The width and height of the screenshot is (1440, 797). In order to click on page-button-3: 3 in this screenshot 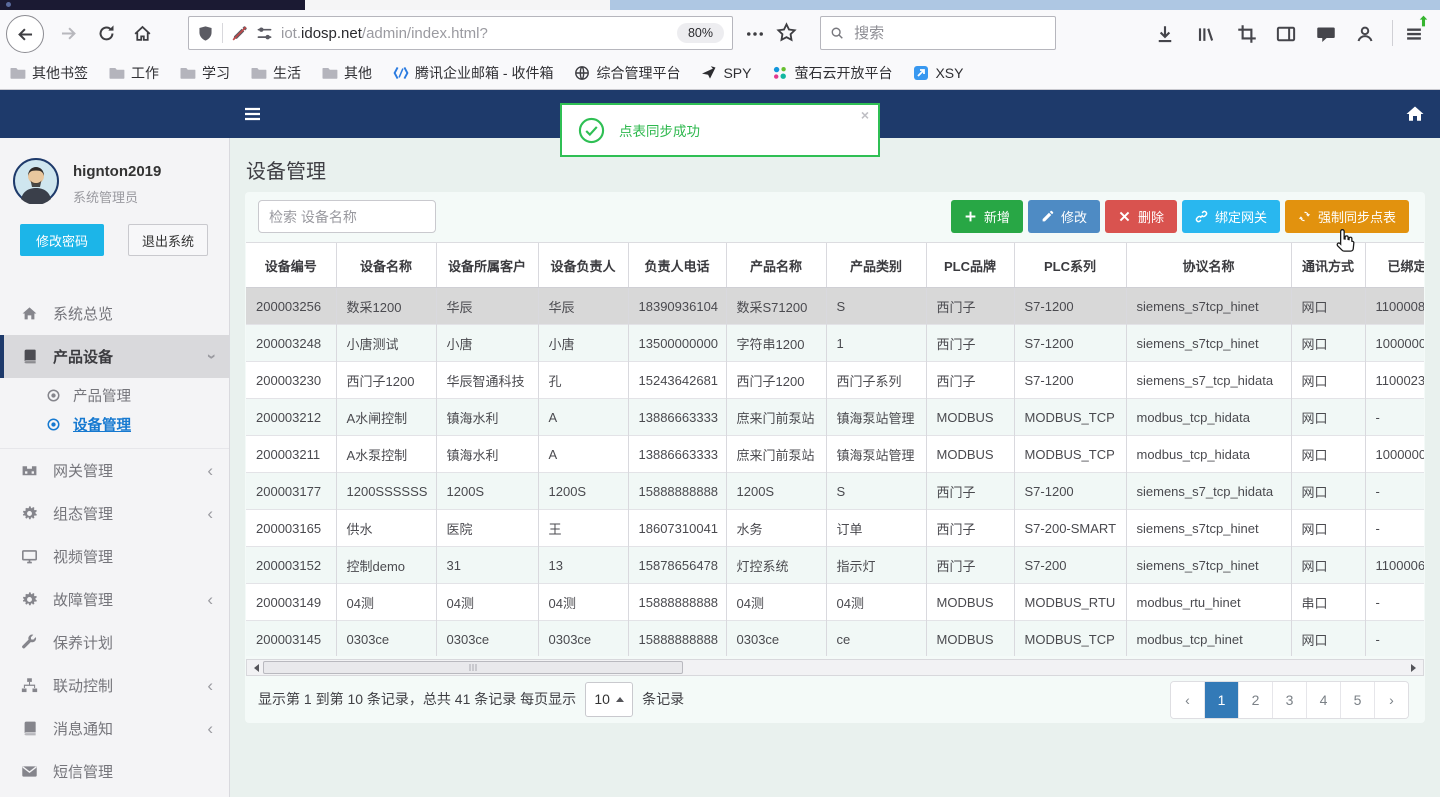, I will do `click(1289, 700)`.